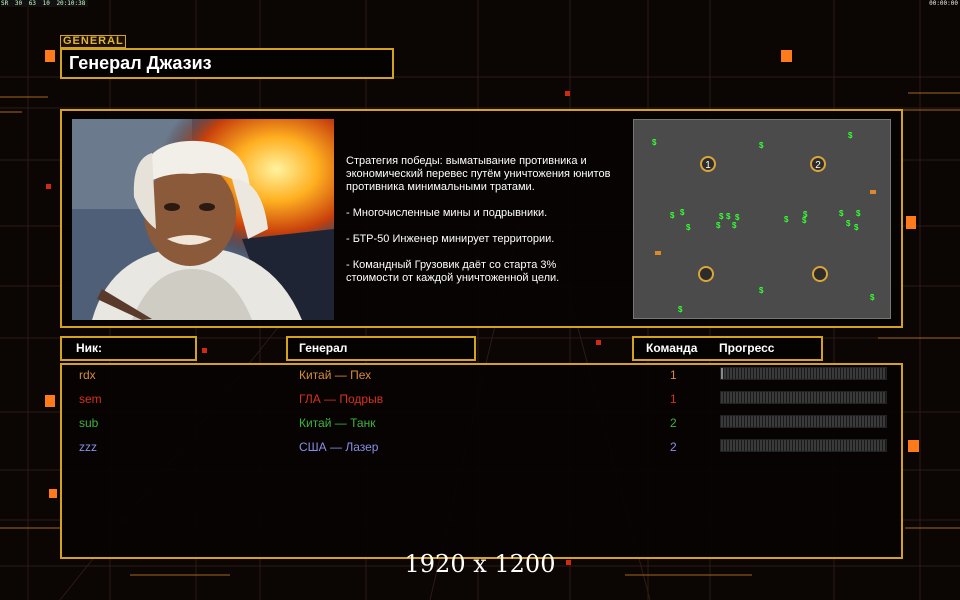  I want to click on player-nick: zzz, so click(88, 447).